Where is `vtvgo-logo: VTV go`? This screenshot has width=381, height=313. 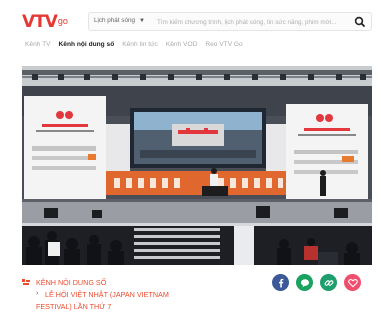
vtvgo-logo: VTV go is located at coordinates (45, 22).